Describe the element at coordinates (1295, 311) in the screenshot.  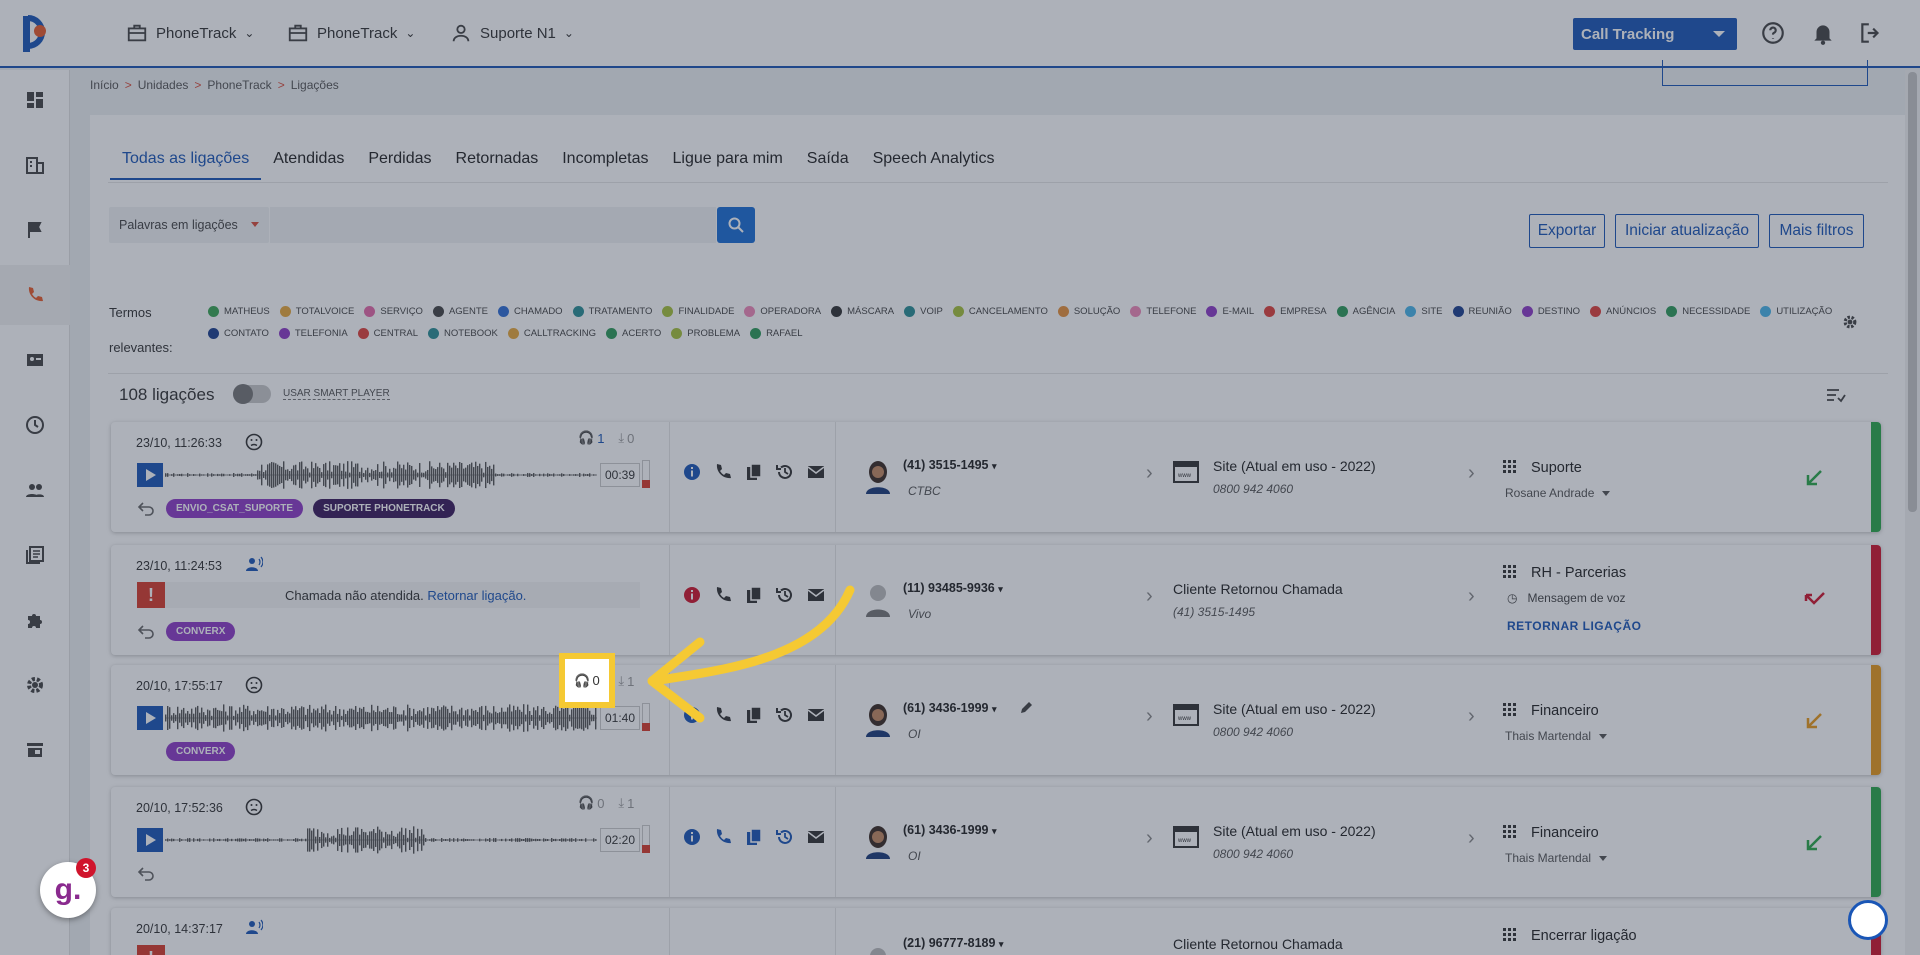
I see `relevant-term: EMPRESA` at that location.